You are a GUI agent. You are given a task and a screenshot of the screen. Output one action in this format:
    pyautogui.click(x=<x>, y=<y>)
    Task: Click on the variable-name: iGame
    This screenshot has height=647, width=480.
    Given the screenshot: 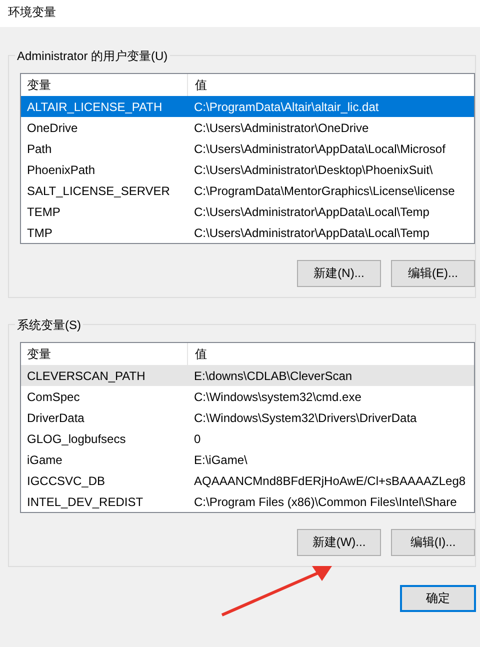 What is the action you would take?
    pyautogui.click(x=45, y=459)
    